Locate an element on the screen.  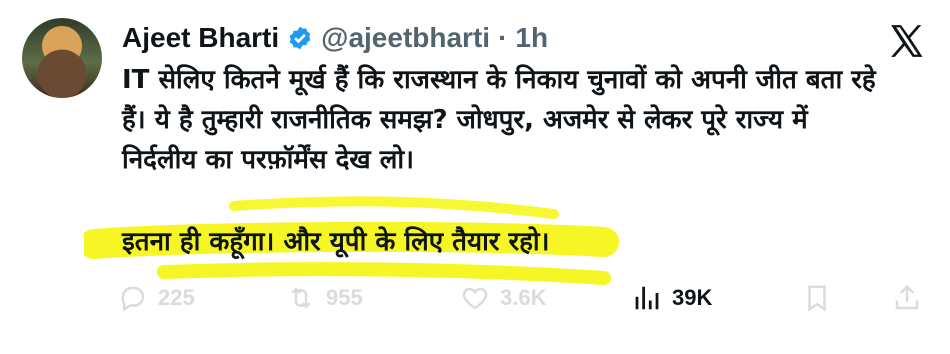
reply-button: 225 is located at coordinates (156, 298).